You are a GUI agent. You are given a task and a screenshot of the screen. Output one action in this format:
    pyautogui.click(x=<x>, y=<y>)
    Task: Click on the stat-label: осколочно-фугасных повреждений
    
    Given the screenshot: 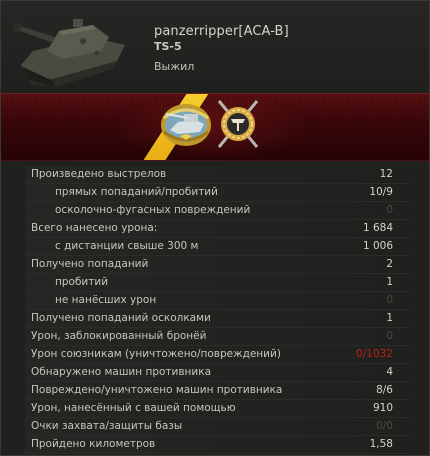 What is the action you would take?
    pyautogui.click(x=153, y=210)
    